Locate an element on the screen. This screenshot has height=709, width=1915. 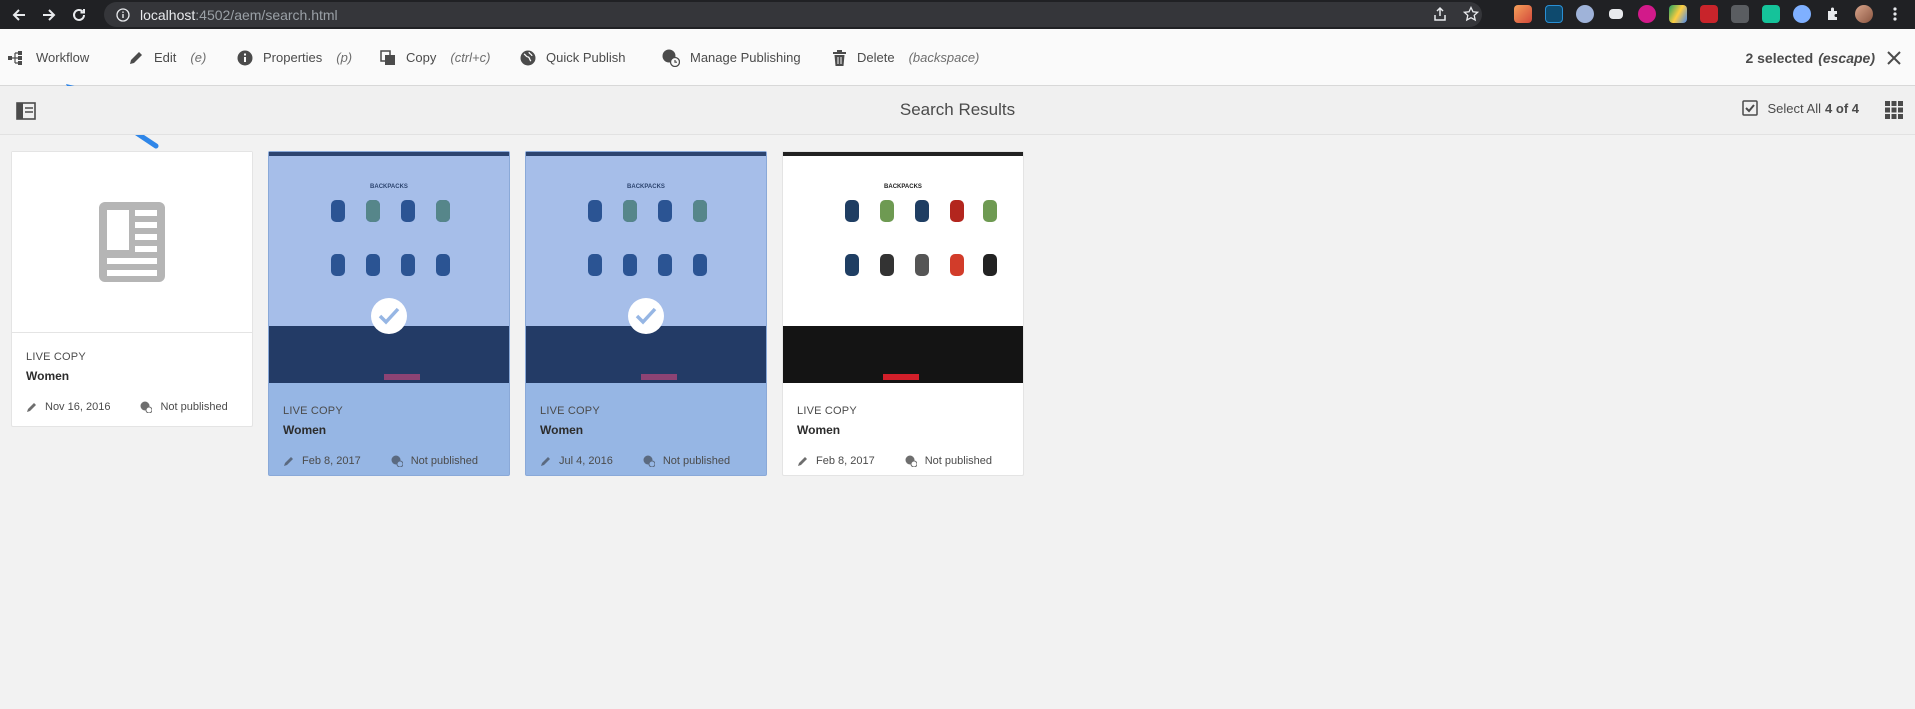
page-title: Search Results is located at coordinates (957, 109).